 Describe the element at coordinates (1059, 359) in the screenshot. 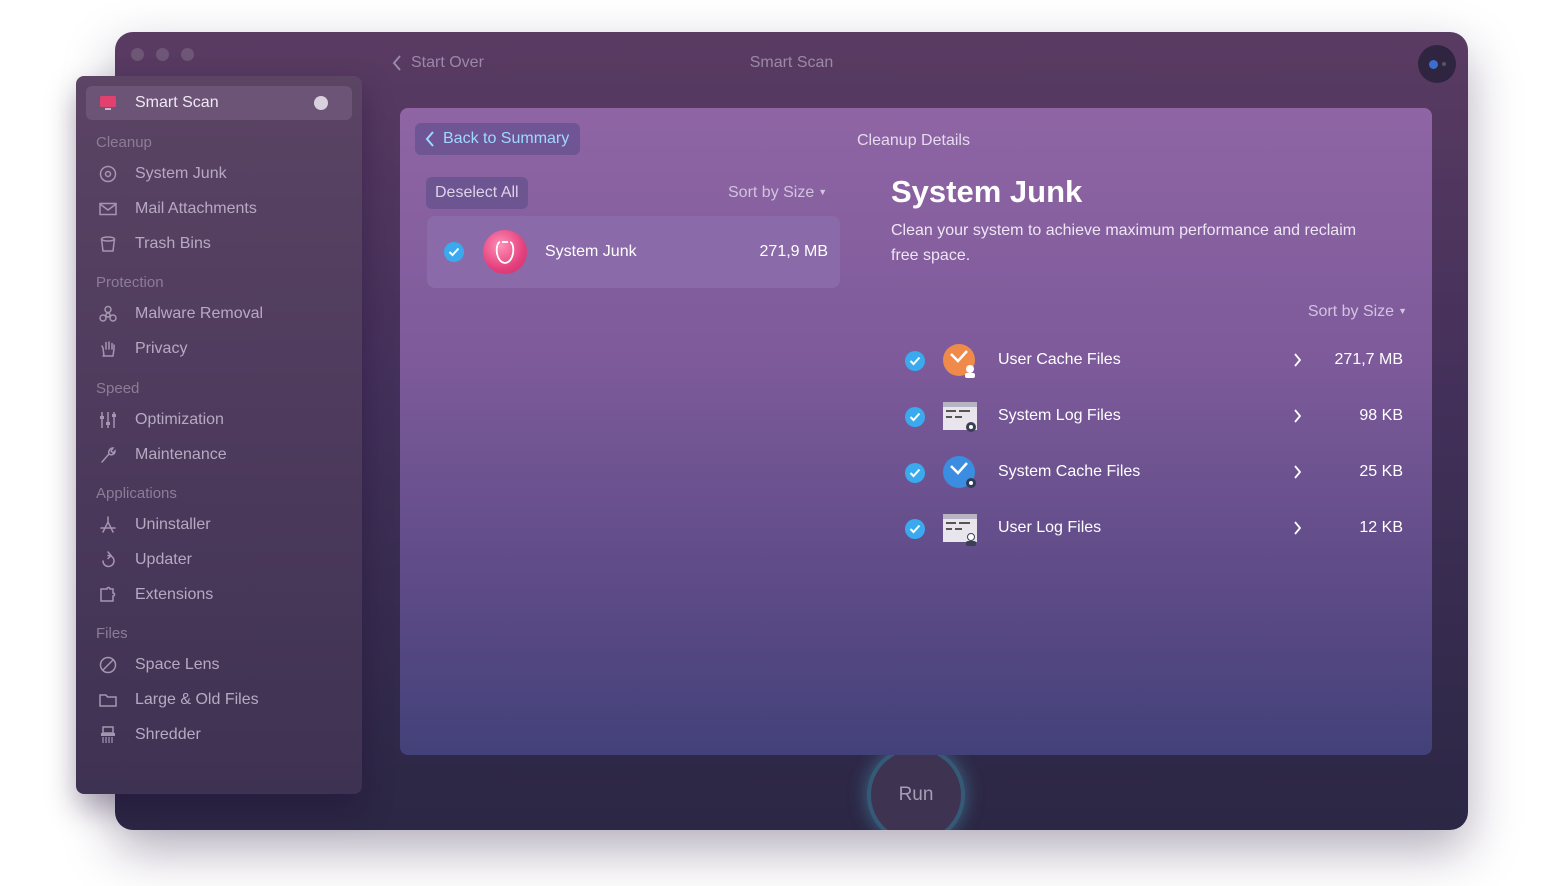

I see `detail-row-name: User Cache Files` at that location.